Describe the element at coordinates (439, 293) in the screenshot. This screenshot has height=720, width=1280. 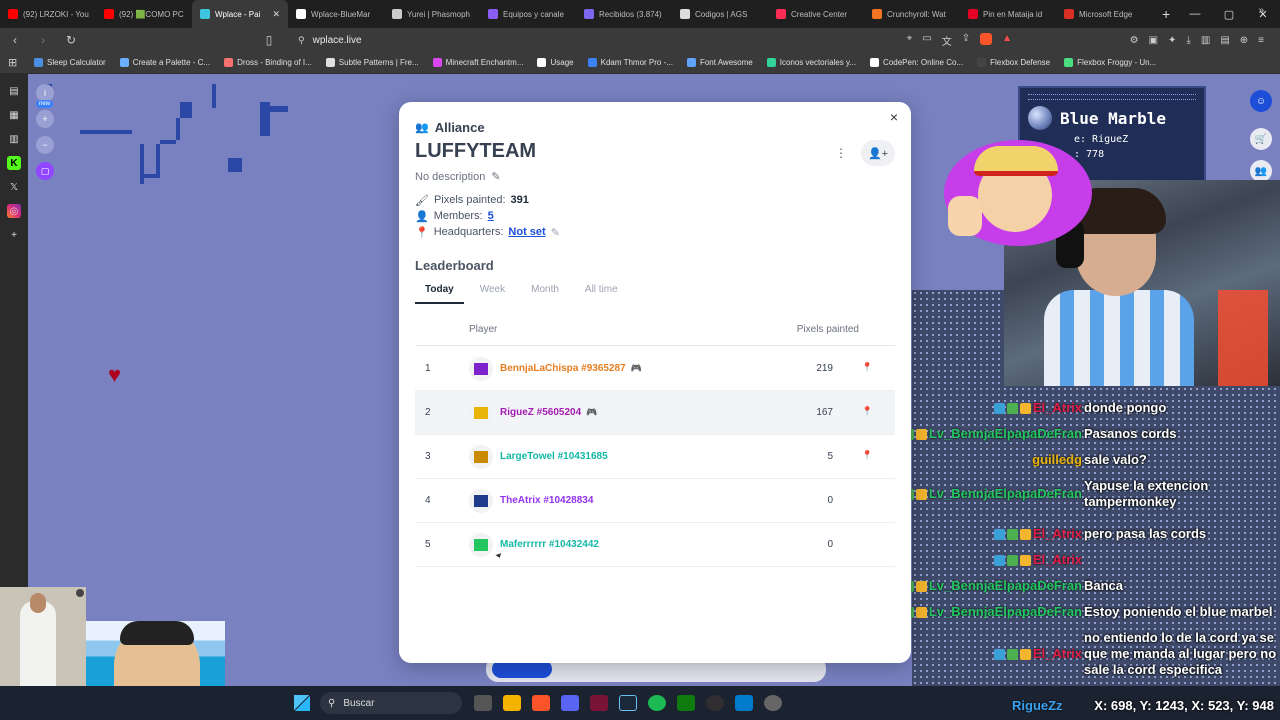
I see `tab-today: Today` at that location.